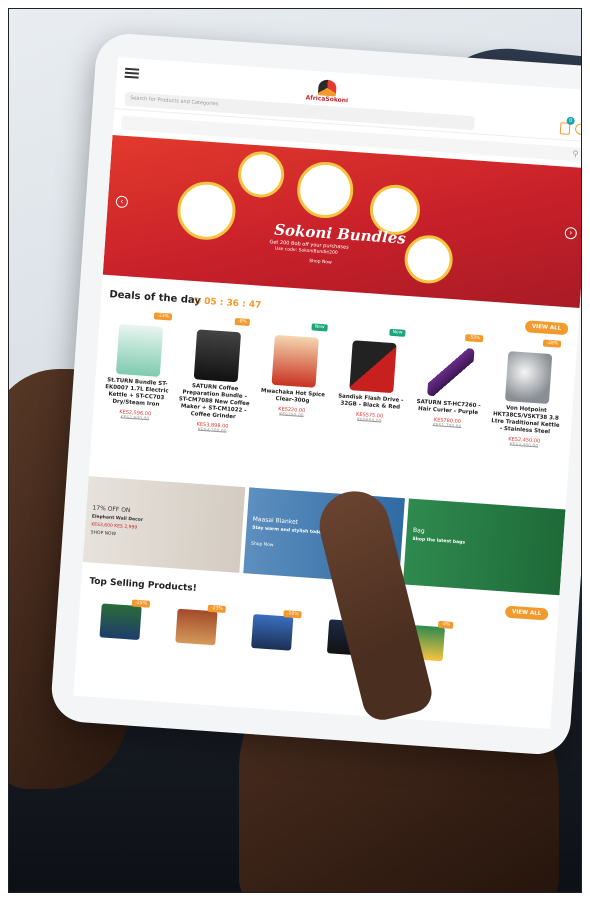  Describe the element at coordinates (141, 603) in the screenshot. I see `discount-badge: -25%` at that location.